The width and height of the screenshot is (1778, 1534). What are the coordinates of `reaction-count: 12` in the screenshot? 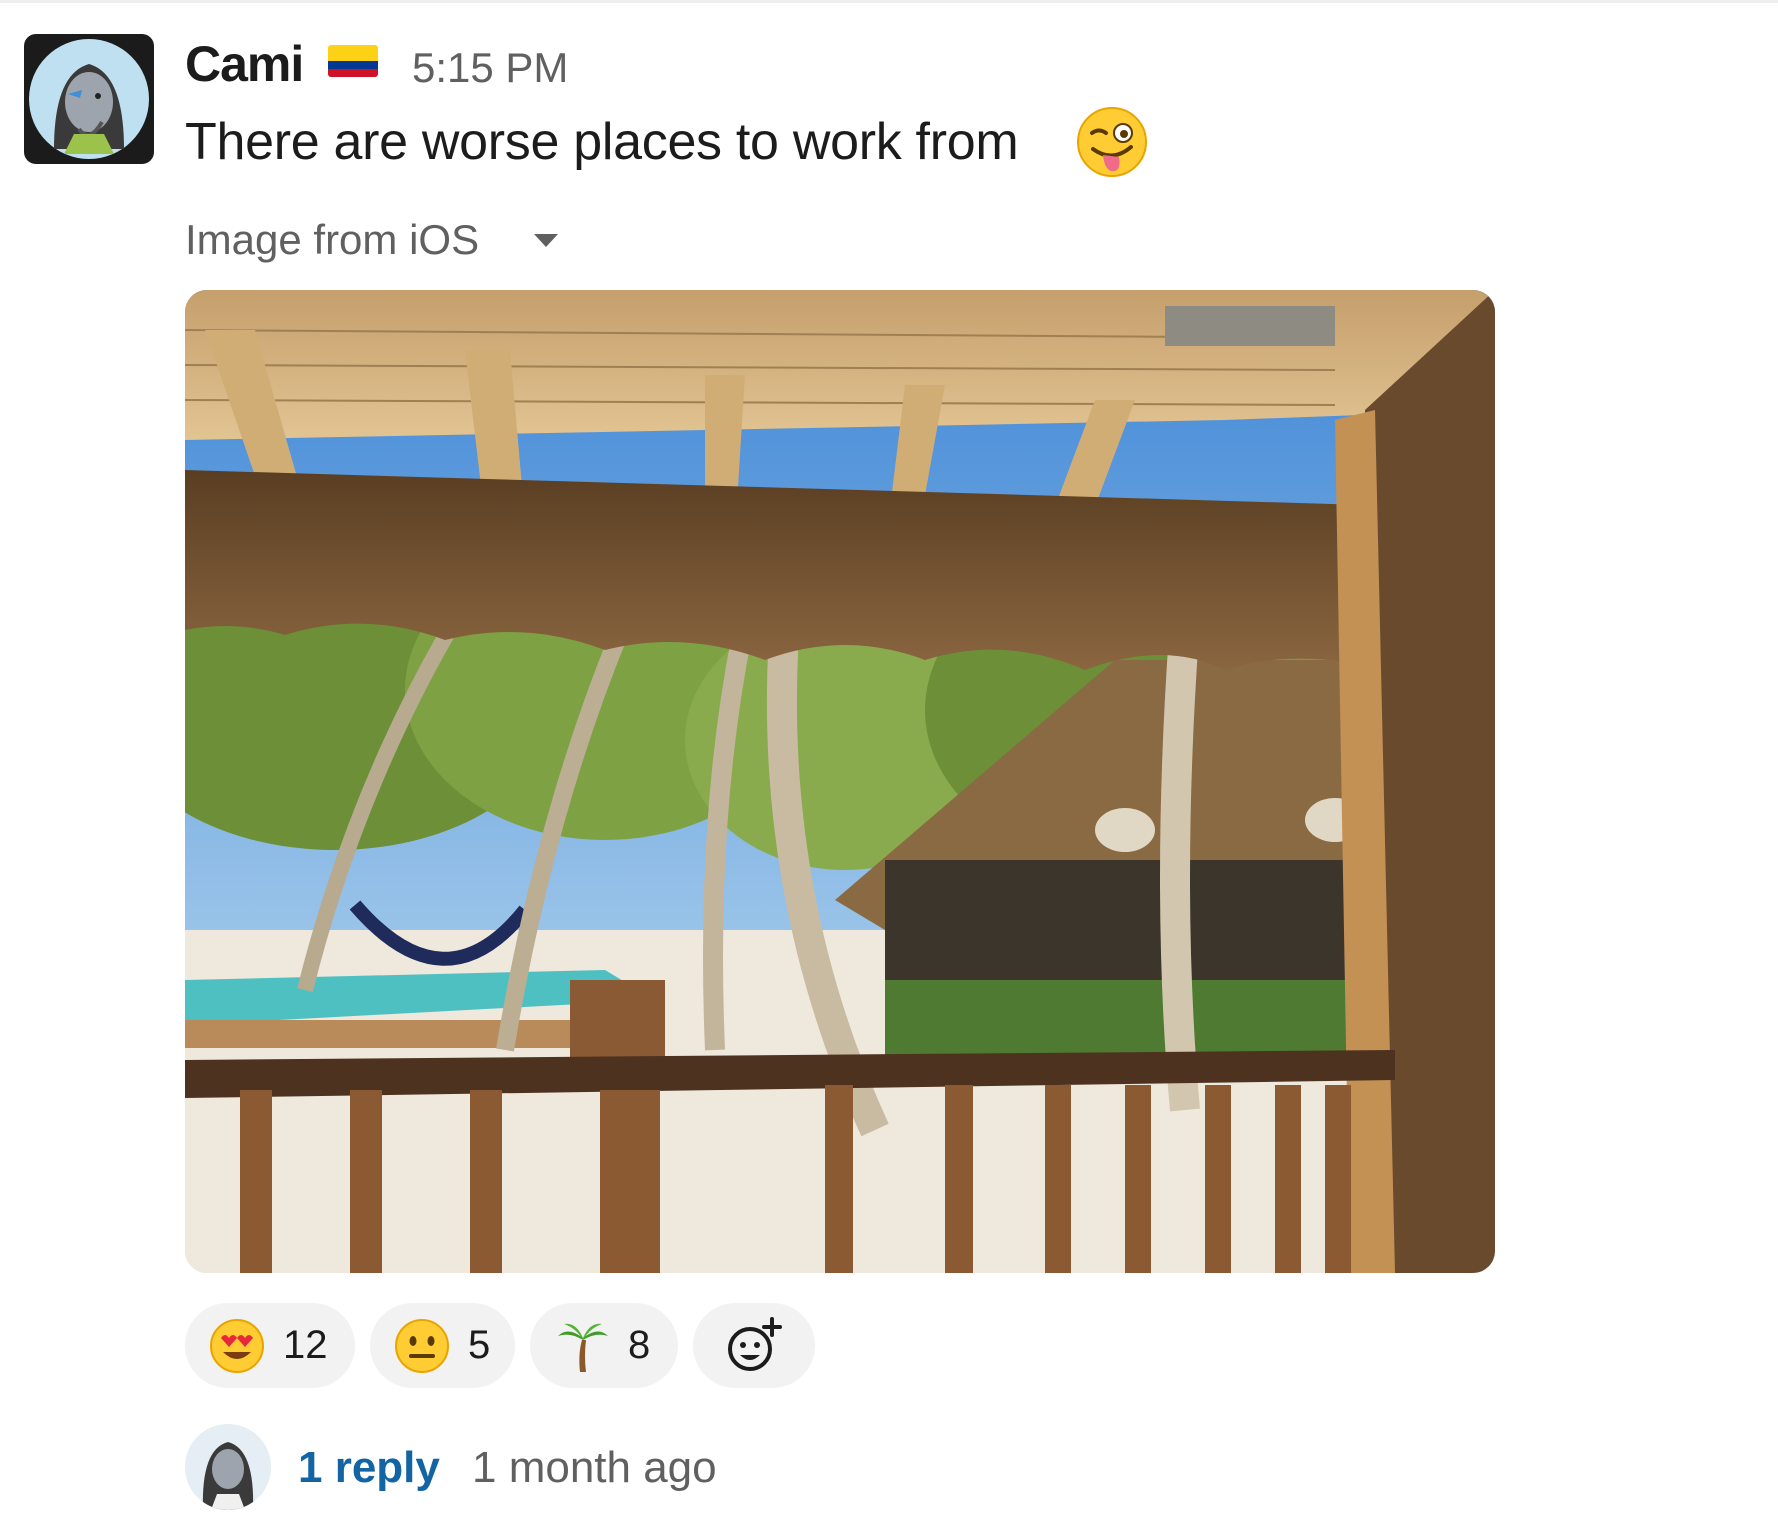 It's located at (305, 1345).